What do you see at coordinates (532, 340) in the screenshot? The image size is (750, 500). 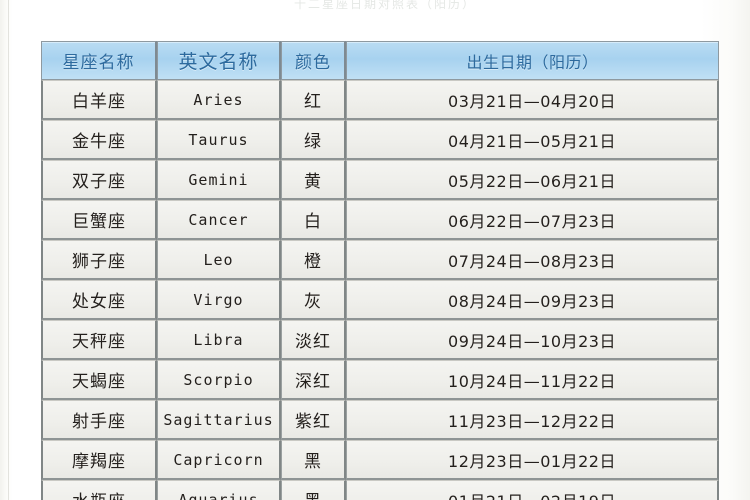 I see `cell-birth-date: 09月24日—10月23日` at bounding box center [532, 340].